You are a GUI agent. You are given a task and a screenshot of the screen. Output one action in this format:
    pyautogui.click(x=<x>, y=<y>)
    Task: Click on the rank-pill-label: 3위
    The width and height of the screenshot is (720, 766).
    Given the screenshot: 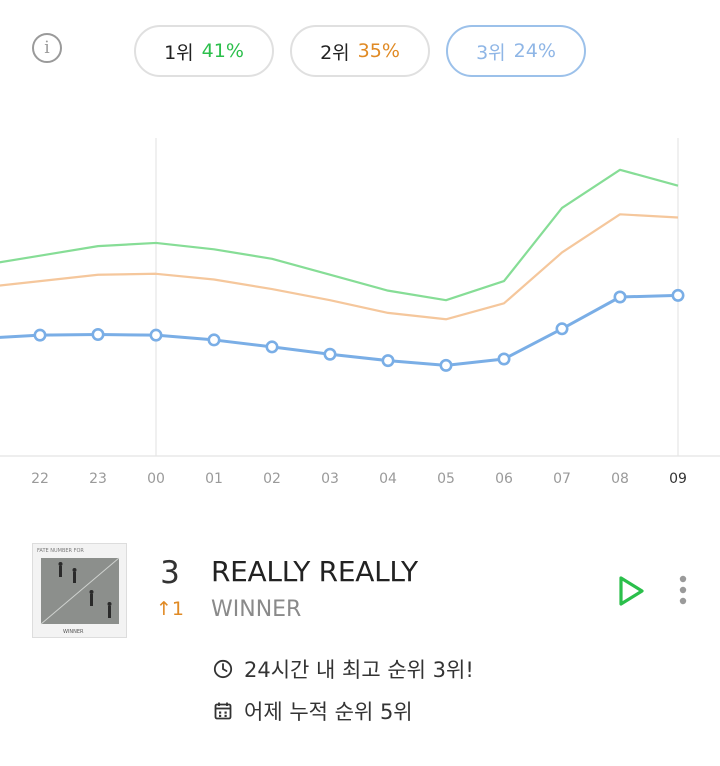 What is the action you would take?
    pyautogui.click(x=491, y=52)
    